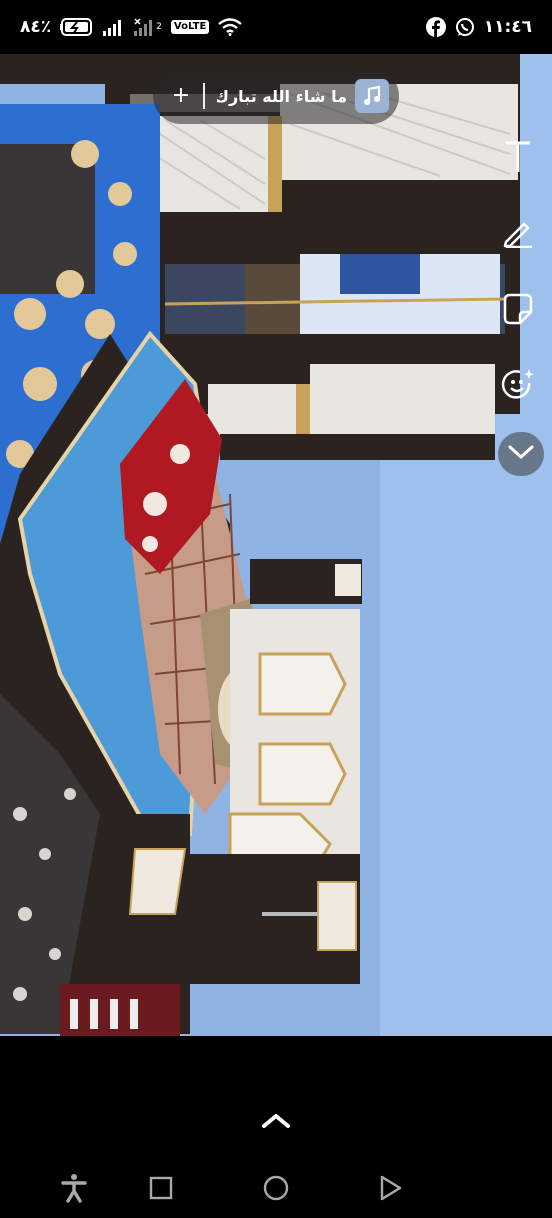 Image resolution: width=552 pixels, height=1218 pixels. What do you see at coordinates (478, 27) in the screenshot?
I see `status-right: ١١:٤٦` at bounding box center [478, 27].